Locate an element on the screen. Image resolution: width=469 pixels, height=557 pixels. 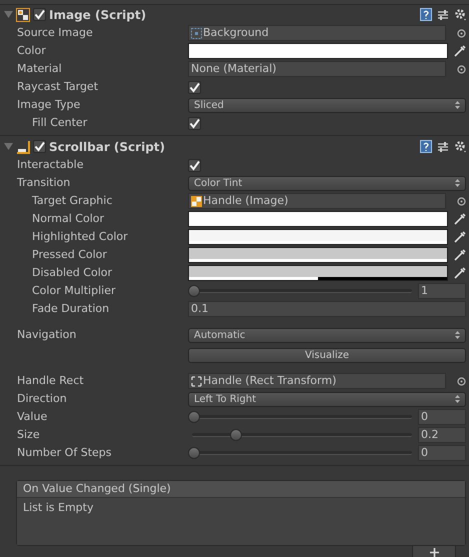
event-title: On Value Changed (Single) is located at coordinates (241, 489).